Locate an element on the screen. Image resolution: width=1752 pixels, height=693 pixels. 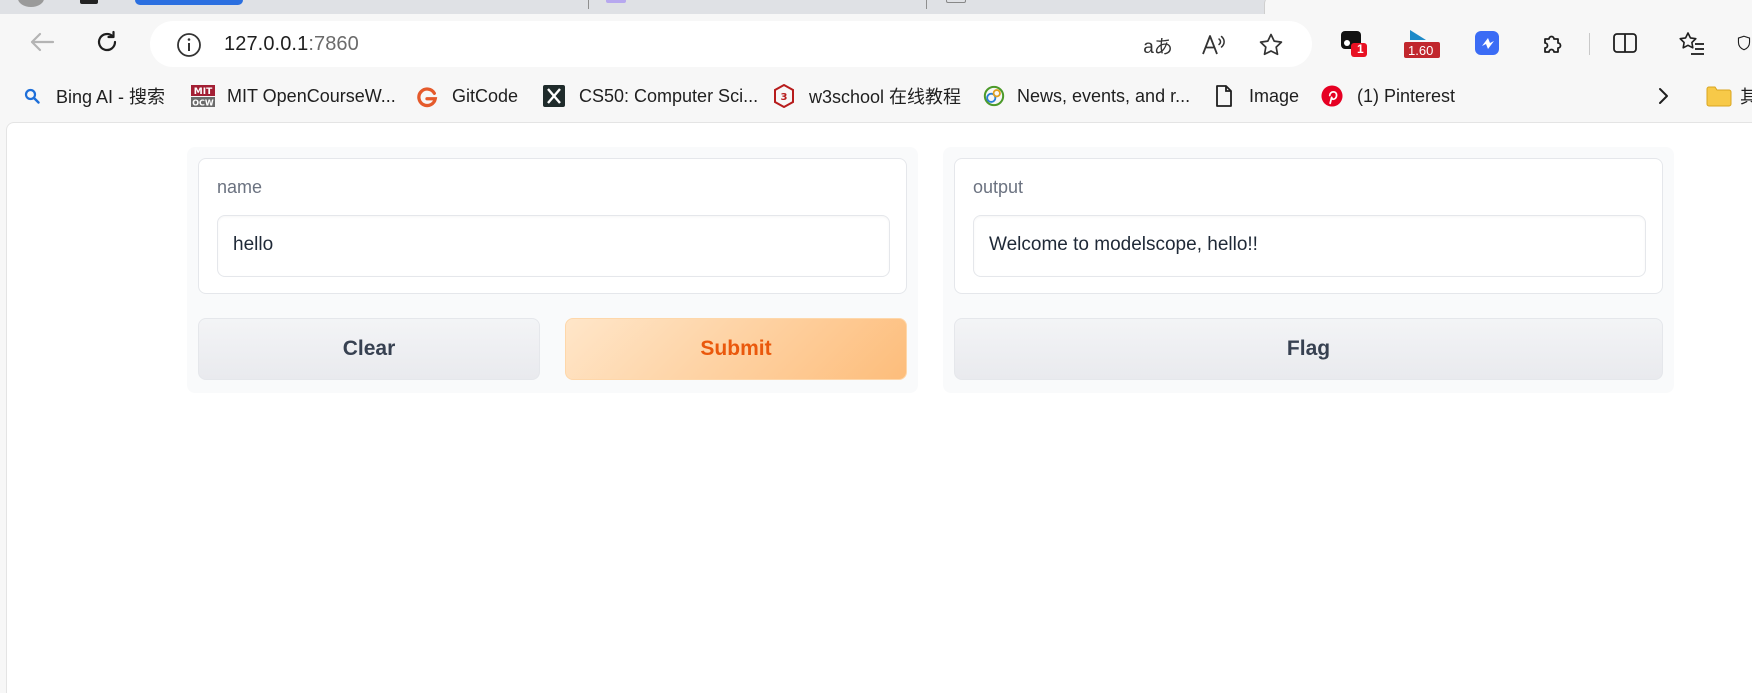
clear-button: Clear is located at coordinates (369, 349).